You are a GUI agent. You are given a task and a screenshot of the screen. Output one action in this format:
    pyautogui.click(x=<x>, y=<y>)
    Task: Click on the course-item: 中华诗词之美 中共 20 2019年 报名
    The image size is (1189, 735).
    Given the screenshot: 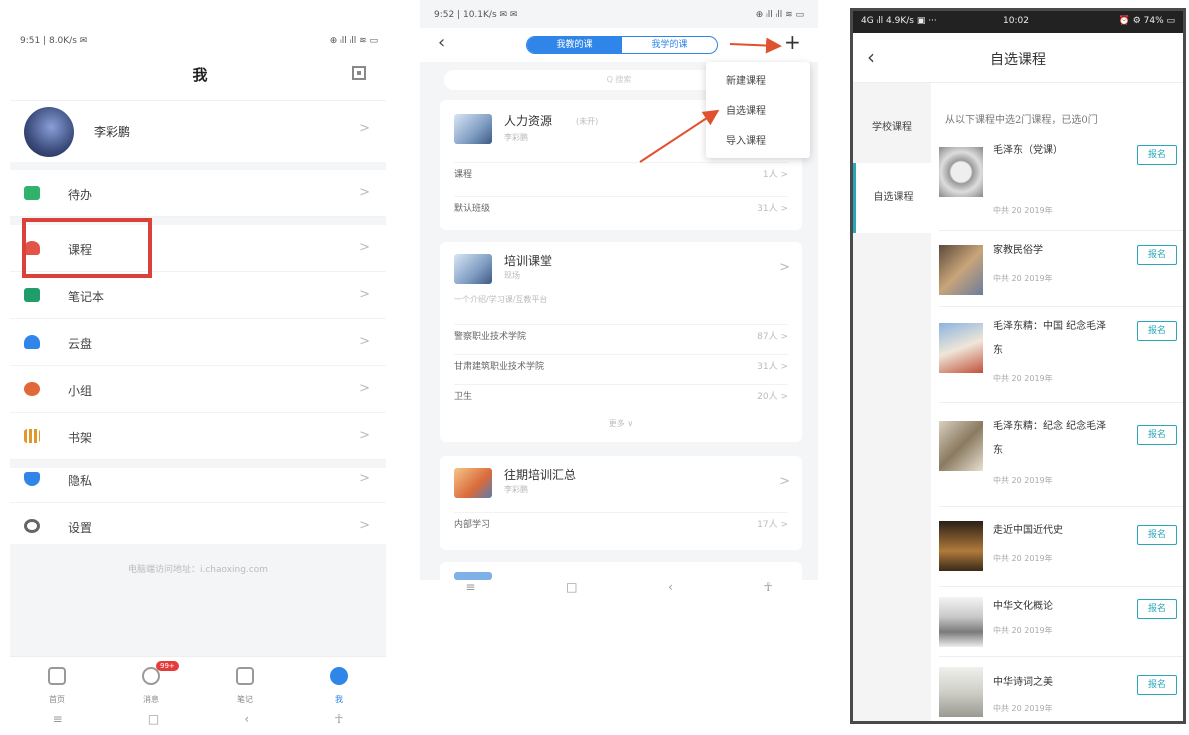 What is the action you would take?
    pyautogui.click(x=1061, y=689)
    